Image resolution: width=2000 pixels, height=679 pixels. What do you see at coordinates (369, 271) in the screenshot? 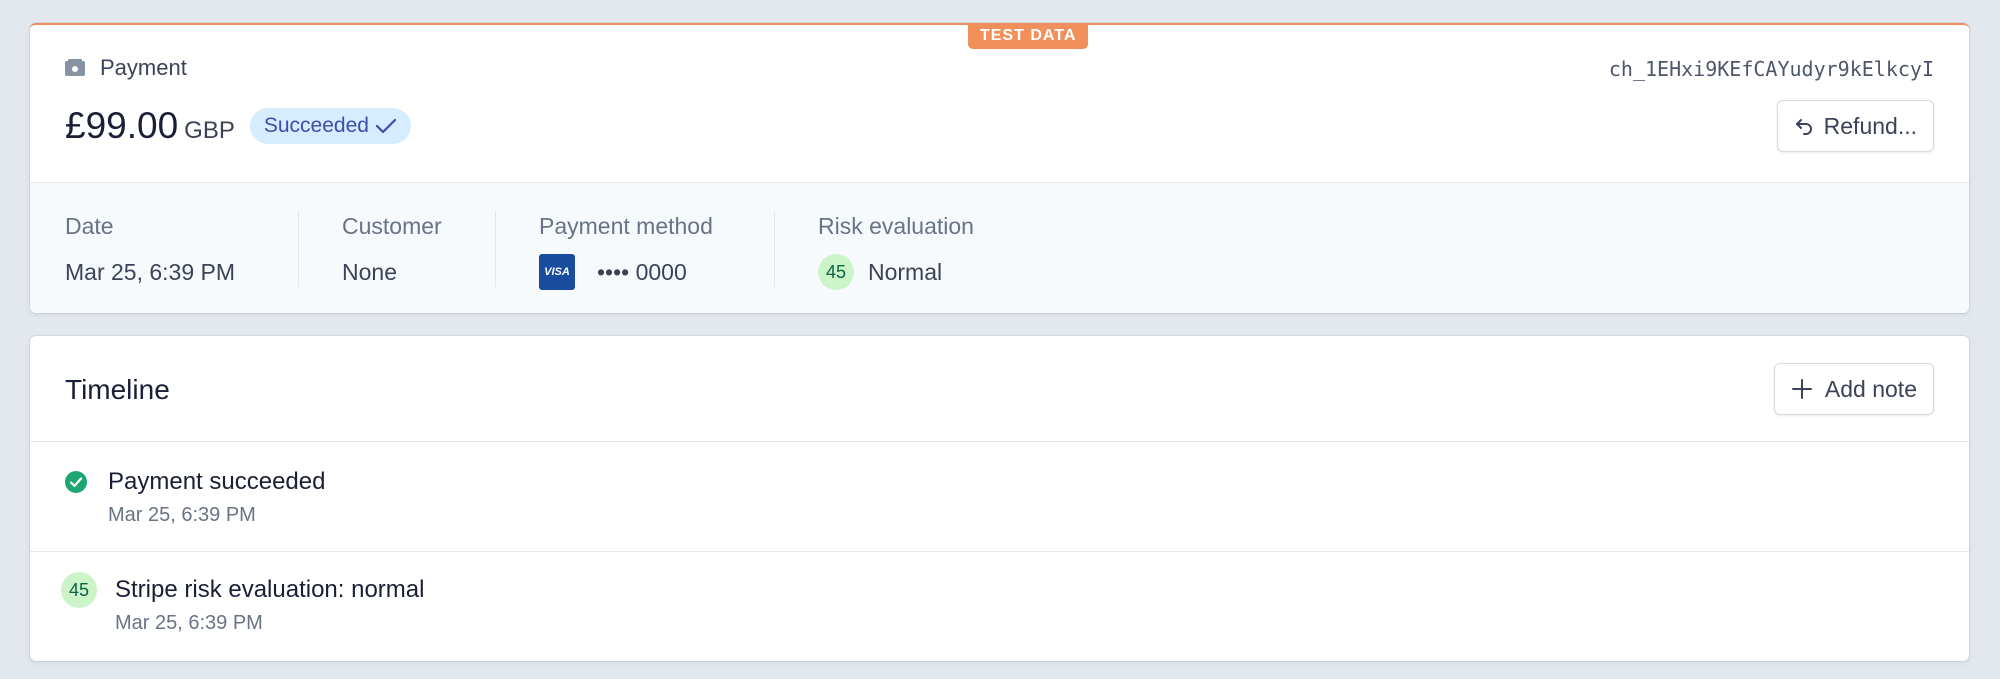
I see `customer-value: None` at bounding box center [369, 271].